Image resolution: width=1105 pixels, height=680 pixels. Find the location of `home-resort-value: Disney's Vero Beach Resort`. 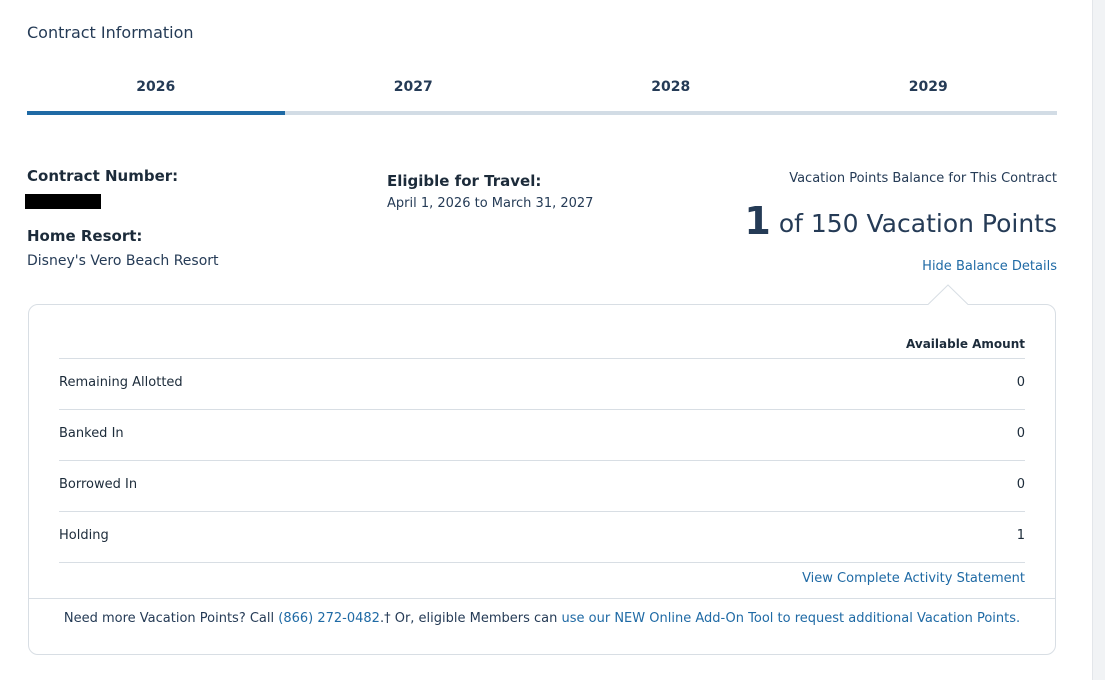

home-resort-value: Disney's Vero Beach Resort is located at coordinates (123, 261).